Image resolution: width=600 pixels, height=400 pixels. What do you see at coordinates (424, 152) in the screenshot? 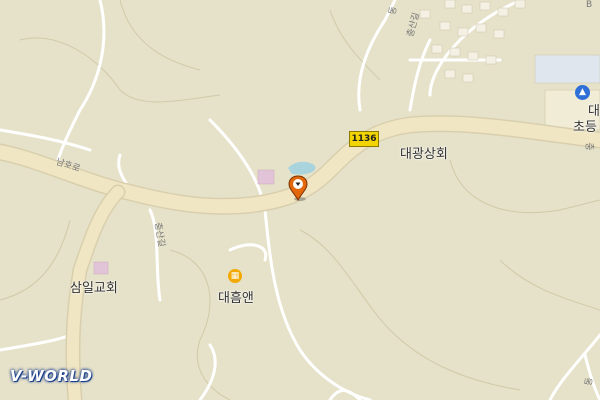
I see `place-label-daegwang-store: 대광상회` at bounding box center [424, 152].